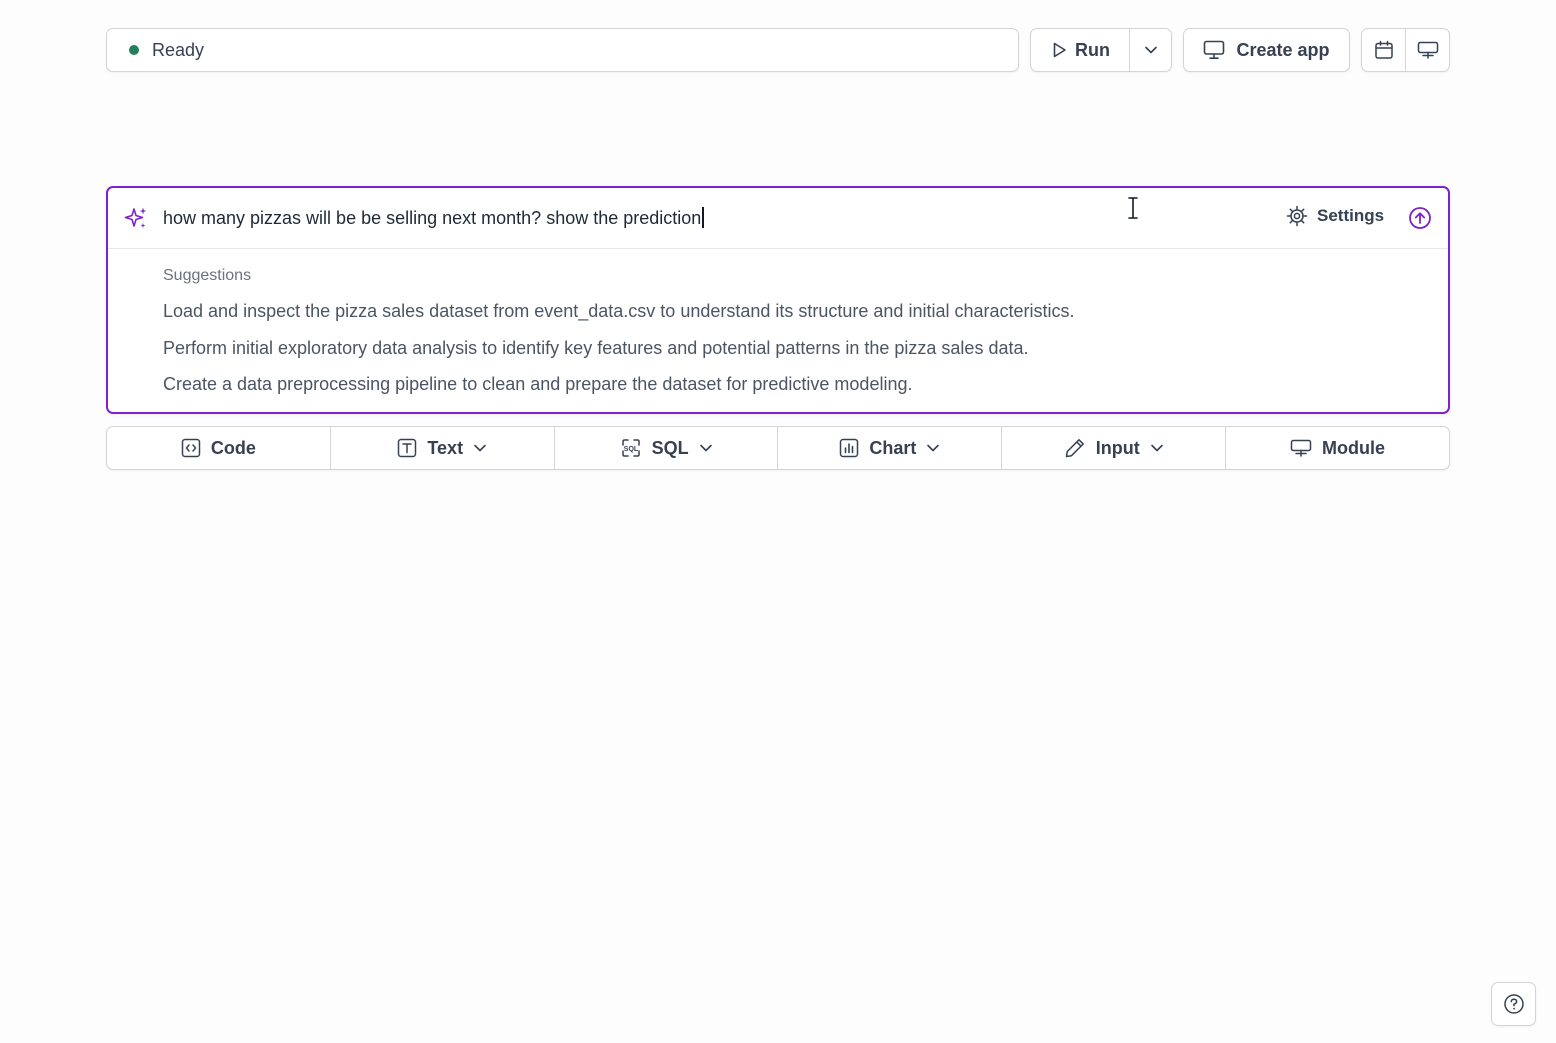 Image resolution: width=1556 pixels, height=1043 pixels. I want to click on text-caret, so click(703, 217).